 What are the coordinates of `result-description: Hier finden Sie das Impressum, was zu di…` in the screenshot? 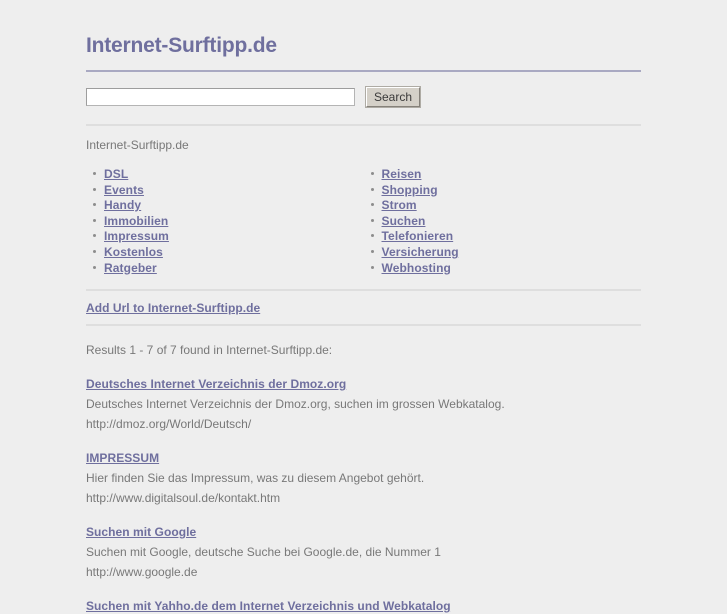 It's located at (255, 478).